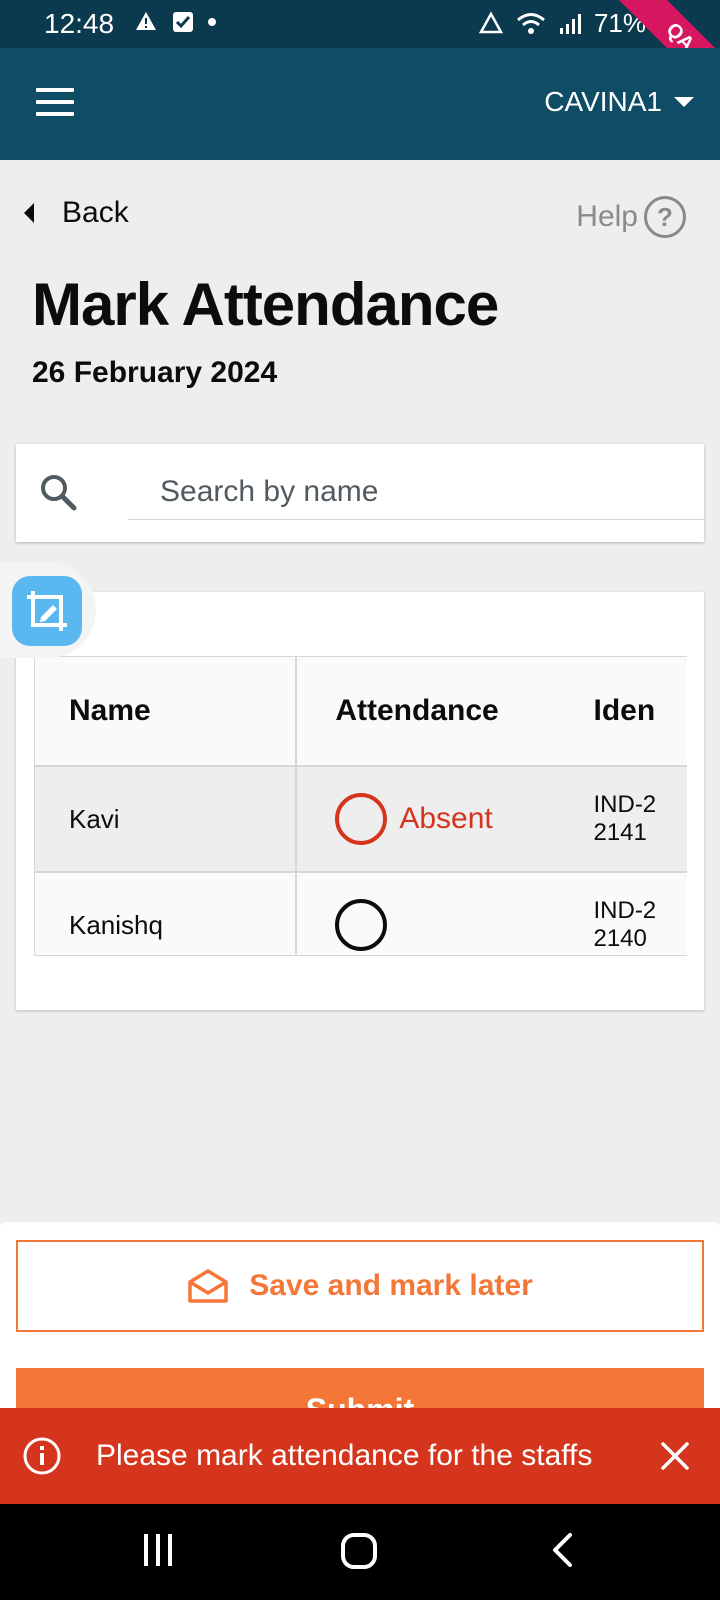  I want to click on help-label: Help, so click(607, 216).